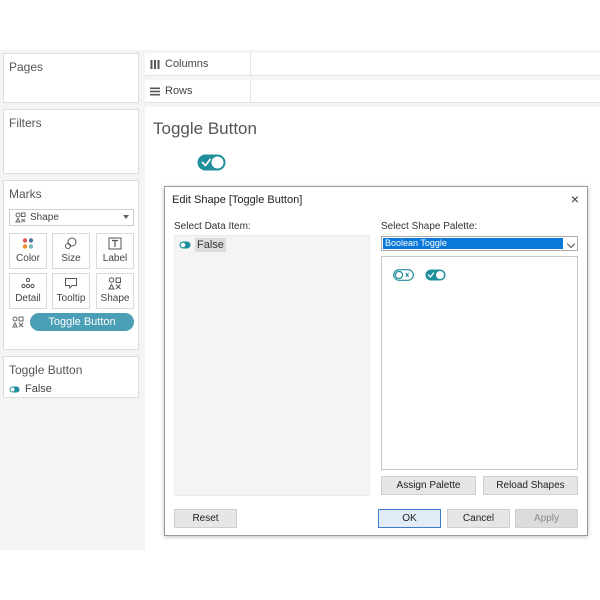 This screenshot has width=600, height=600. Describe the element at coordinates (25, 194) in the screenshot. I see `marks-title: Marks` at that location.